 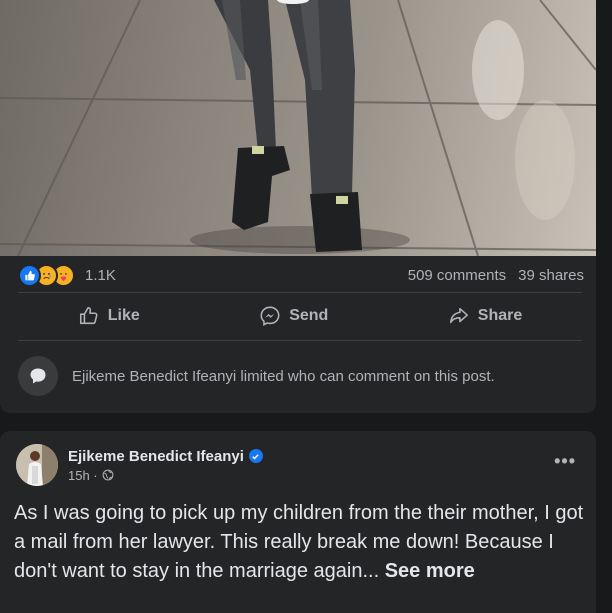 I want to click on send-label: Send, so click(x=309, y=315).